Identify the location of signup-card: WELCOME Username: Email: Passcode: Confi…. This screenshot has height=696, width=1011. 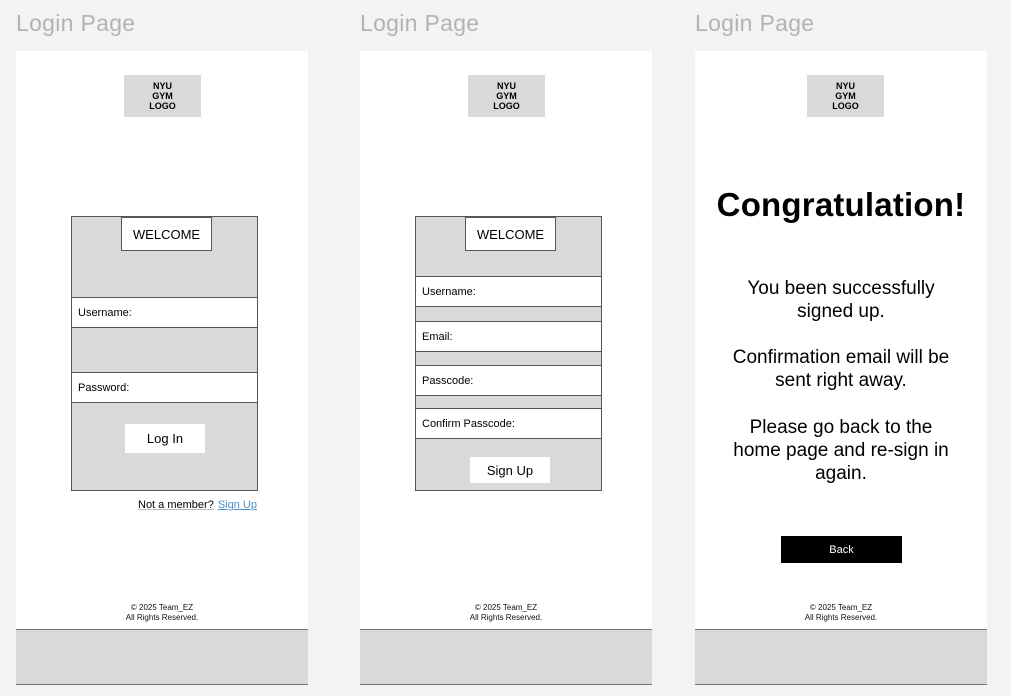
(508, 353).